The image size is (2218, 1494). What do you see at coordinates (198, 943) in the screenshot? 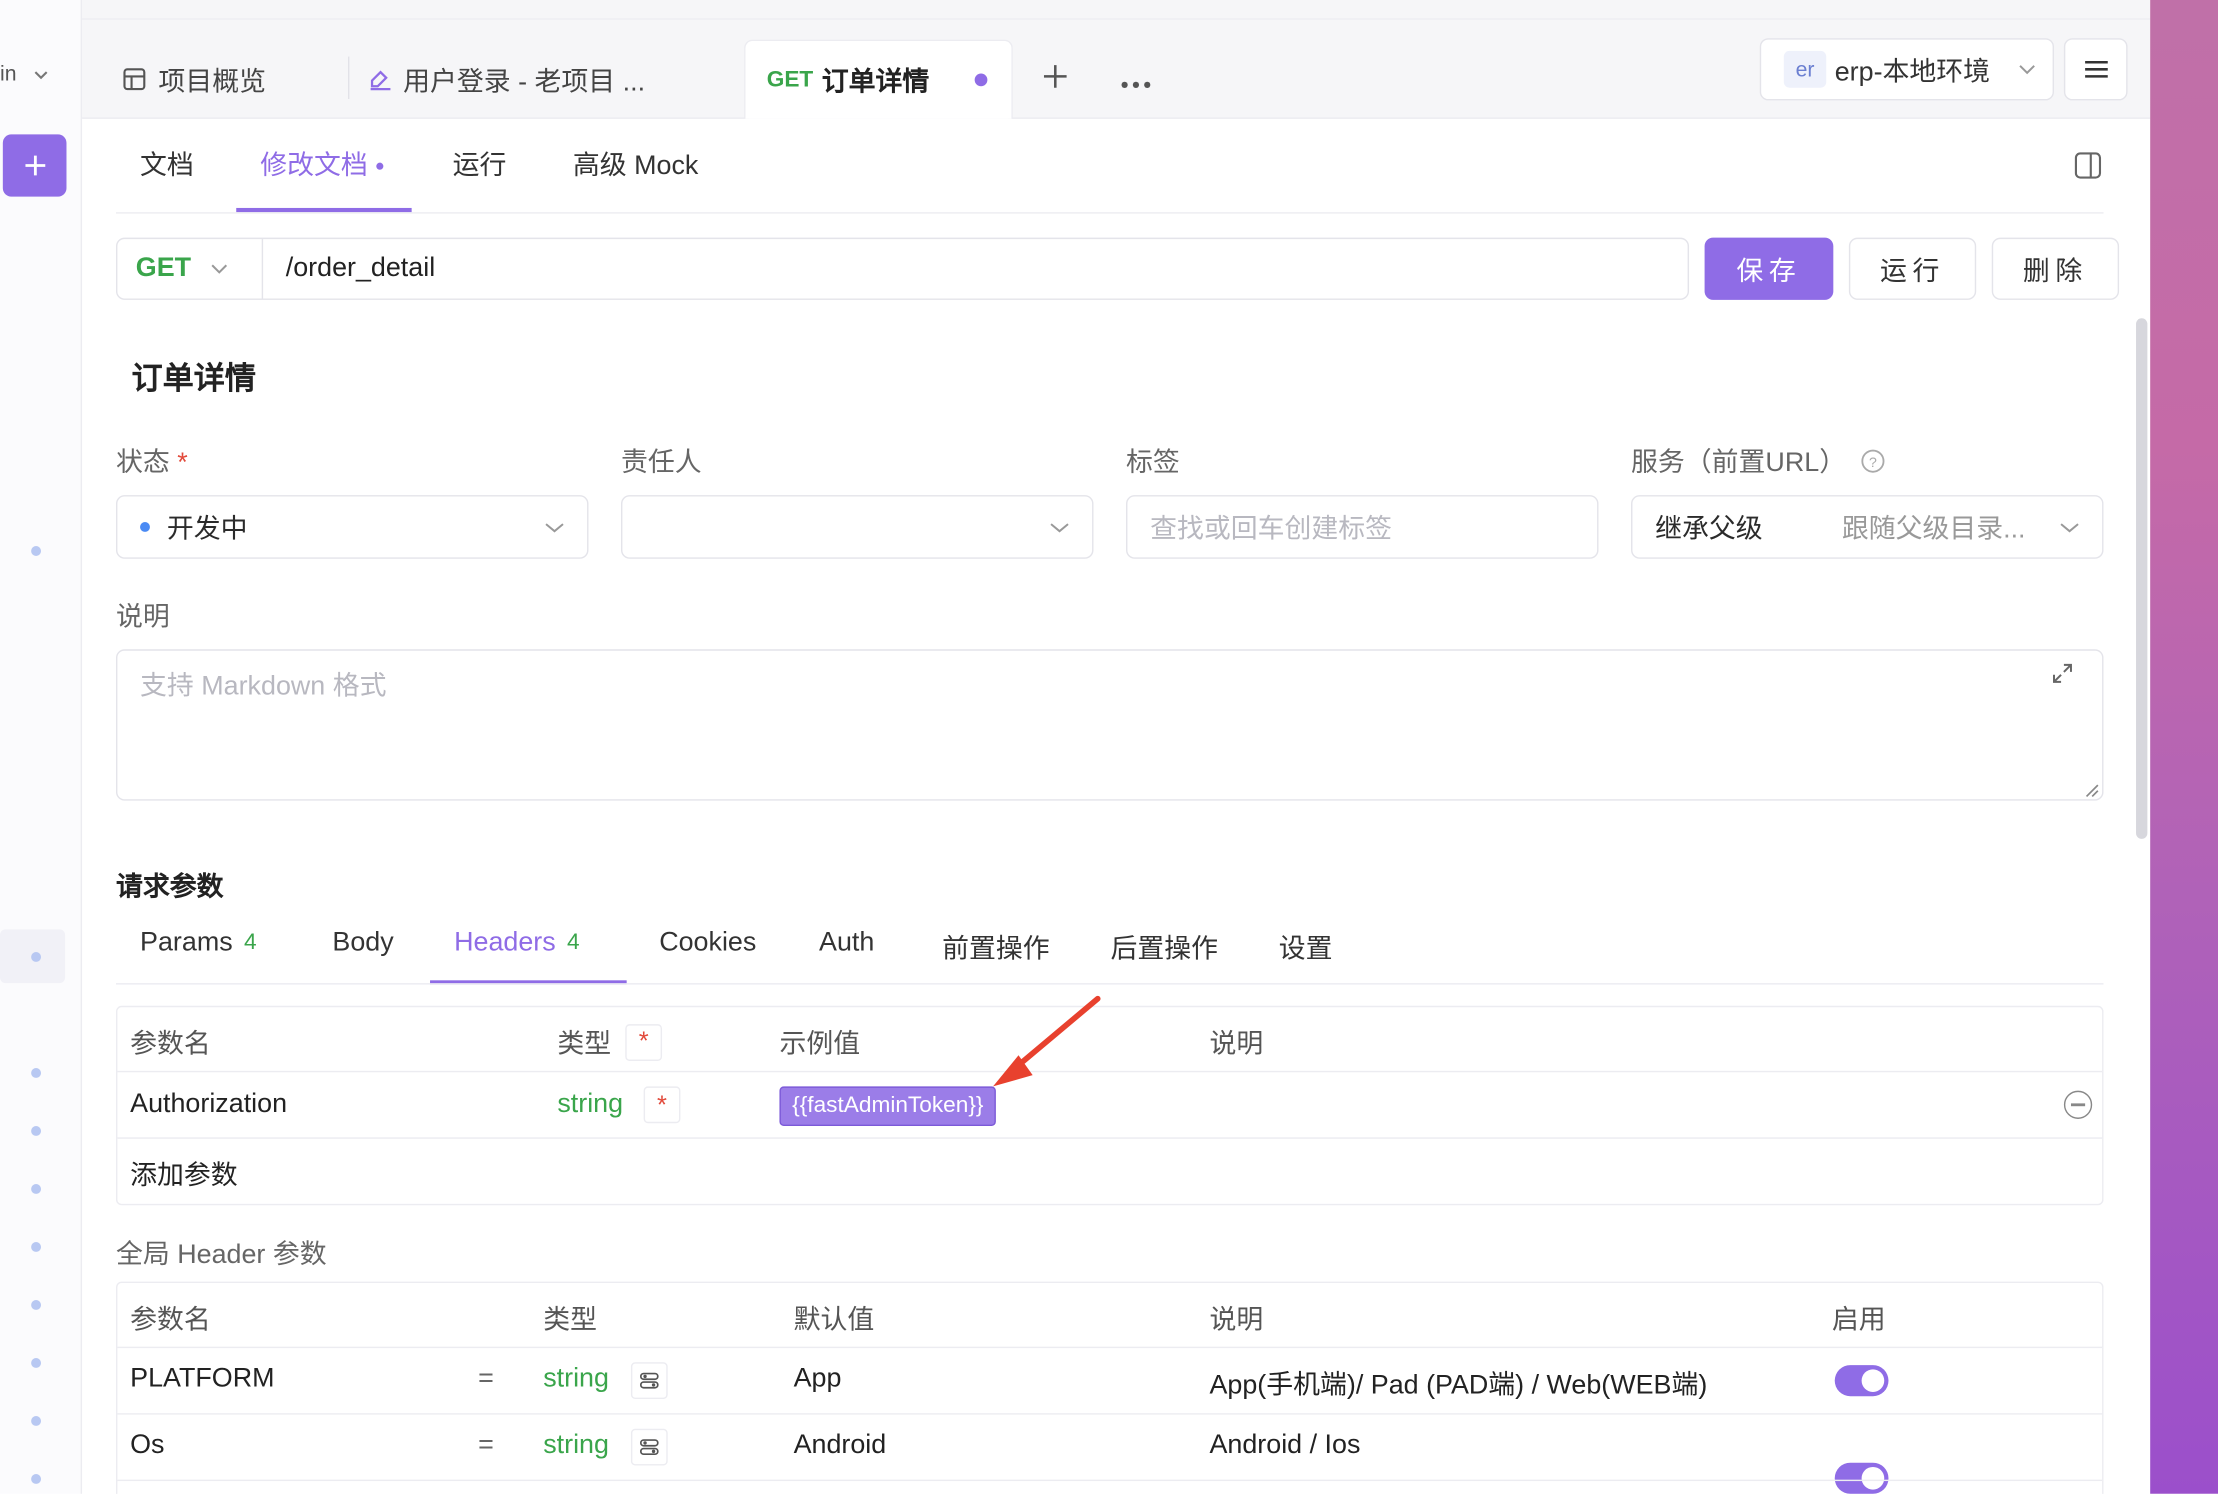
I see `tab-params: Params 4` at bounding box center [198, 943].